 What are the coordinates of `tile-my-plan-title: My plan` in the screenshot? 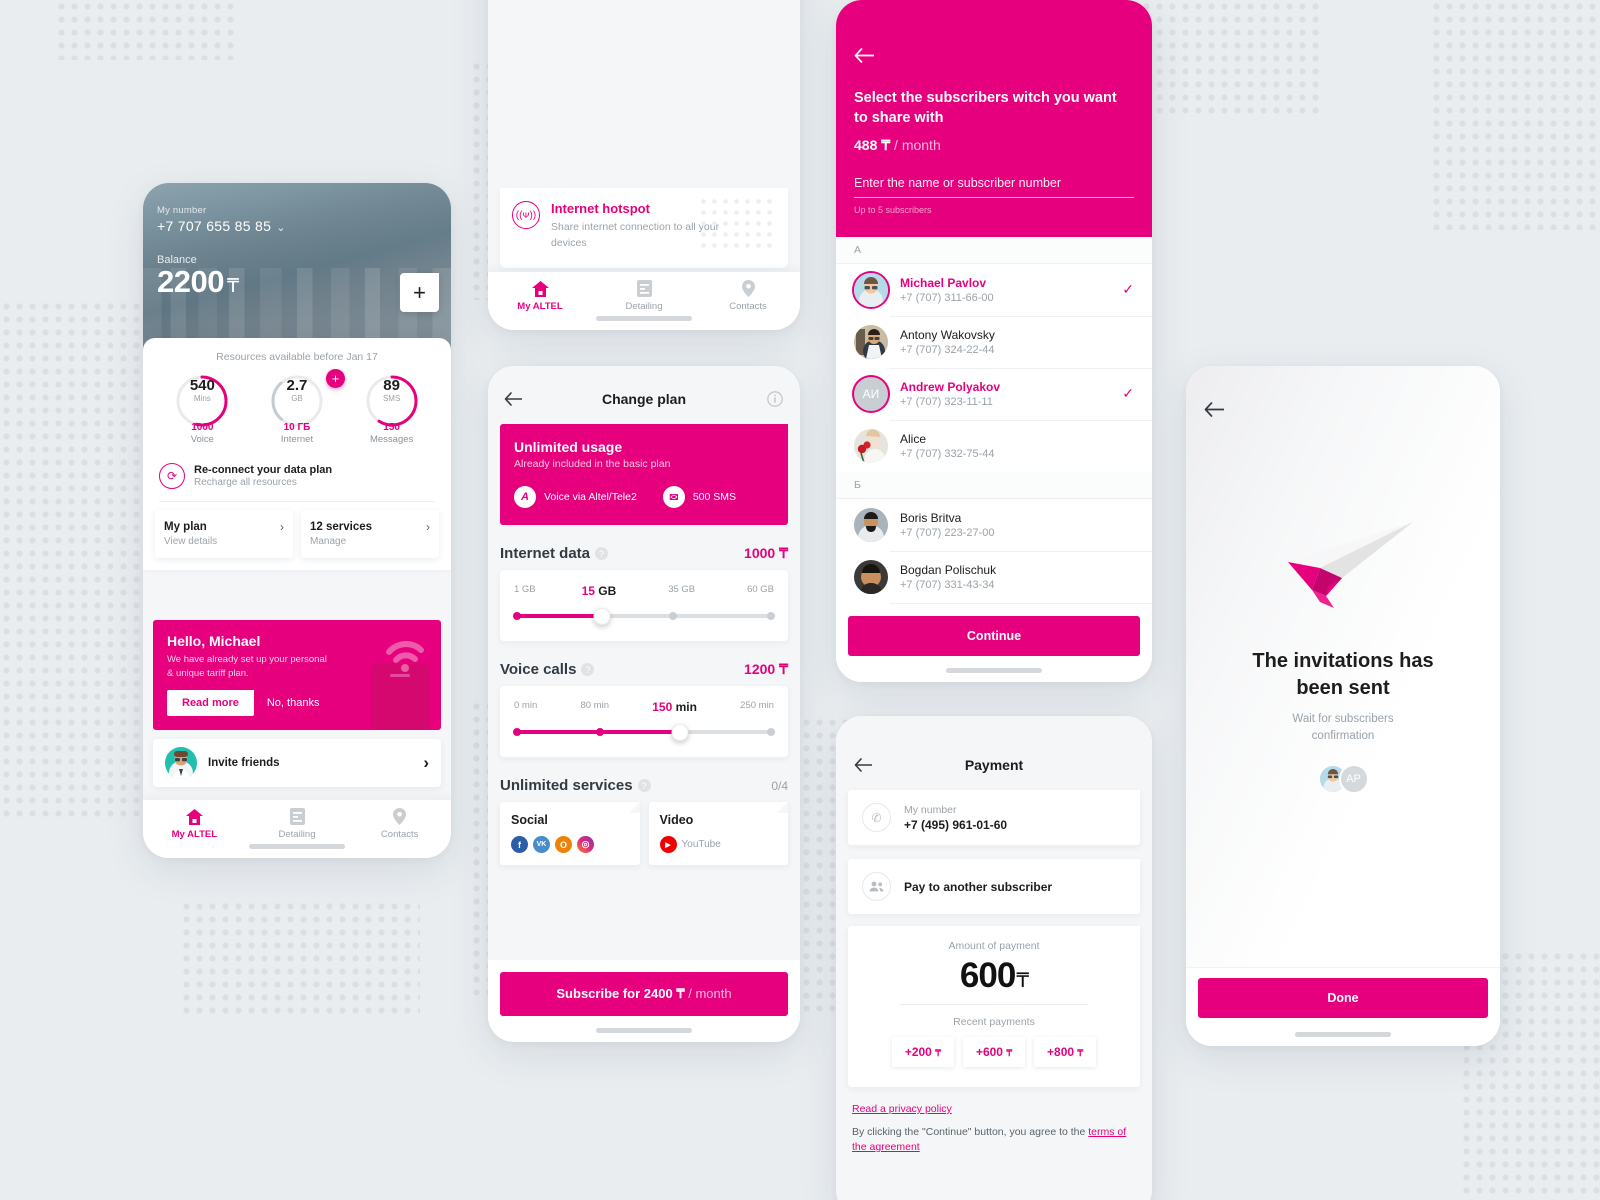 It's located at (185, 527).